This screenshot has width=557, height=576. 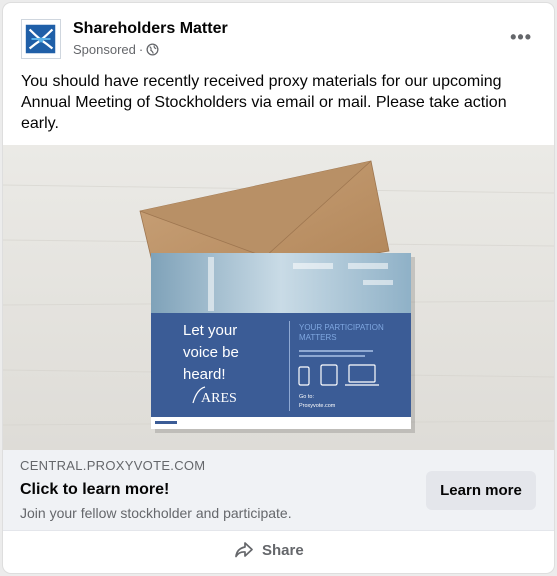 What do you see at coordinates (481, 490) in the screenshot?
I see `learn-more-button: Learn more` at bounding box center [481, 490].